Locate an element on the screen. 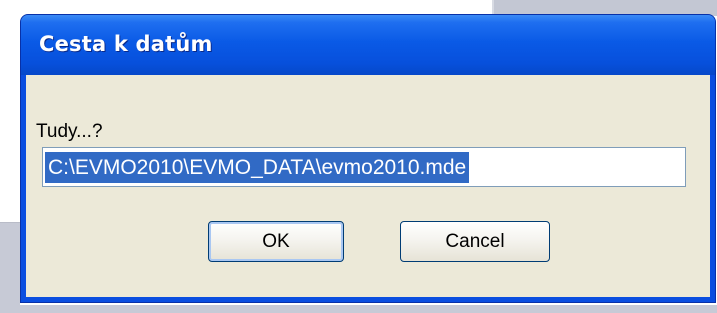 The image size is (717, 313). dialog-title: Cesta k datům is located at coordinates (126, 44).